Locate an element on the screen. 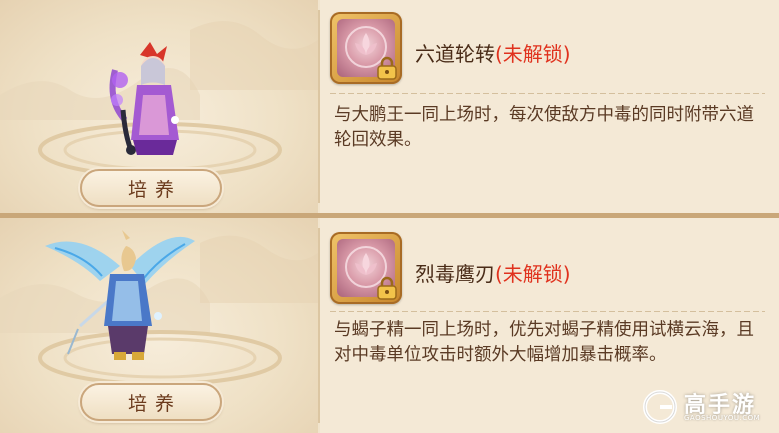  blue-winged-warrior-character is located at coordinates (120, 296).